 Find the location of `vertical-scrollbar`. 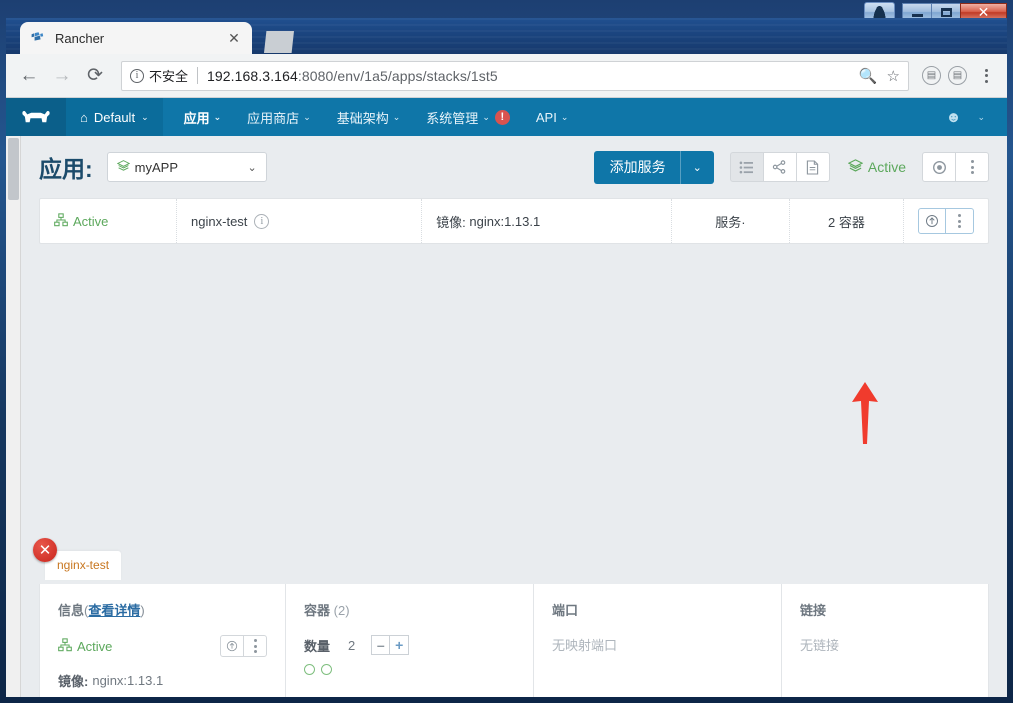

vertical-scrollbar is located at coordinates (13, 416).